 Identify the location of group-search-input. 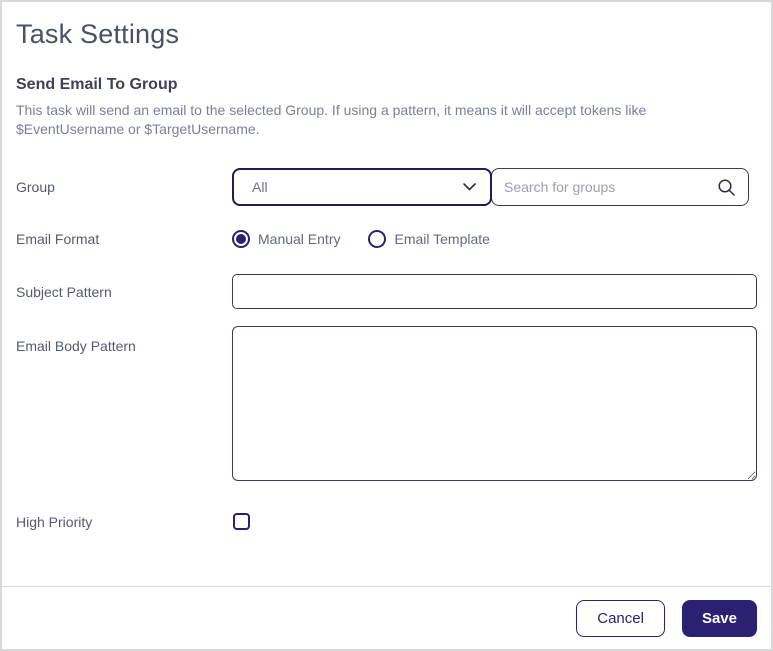
(610, 187).